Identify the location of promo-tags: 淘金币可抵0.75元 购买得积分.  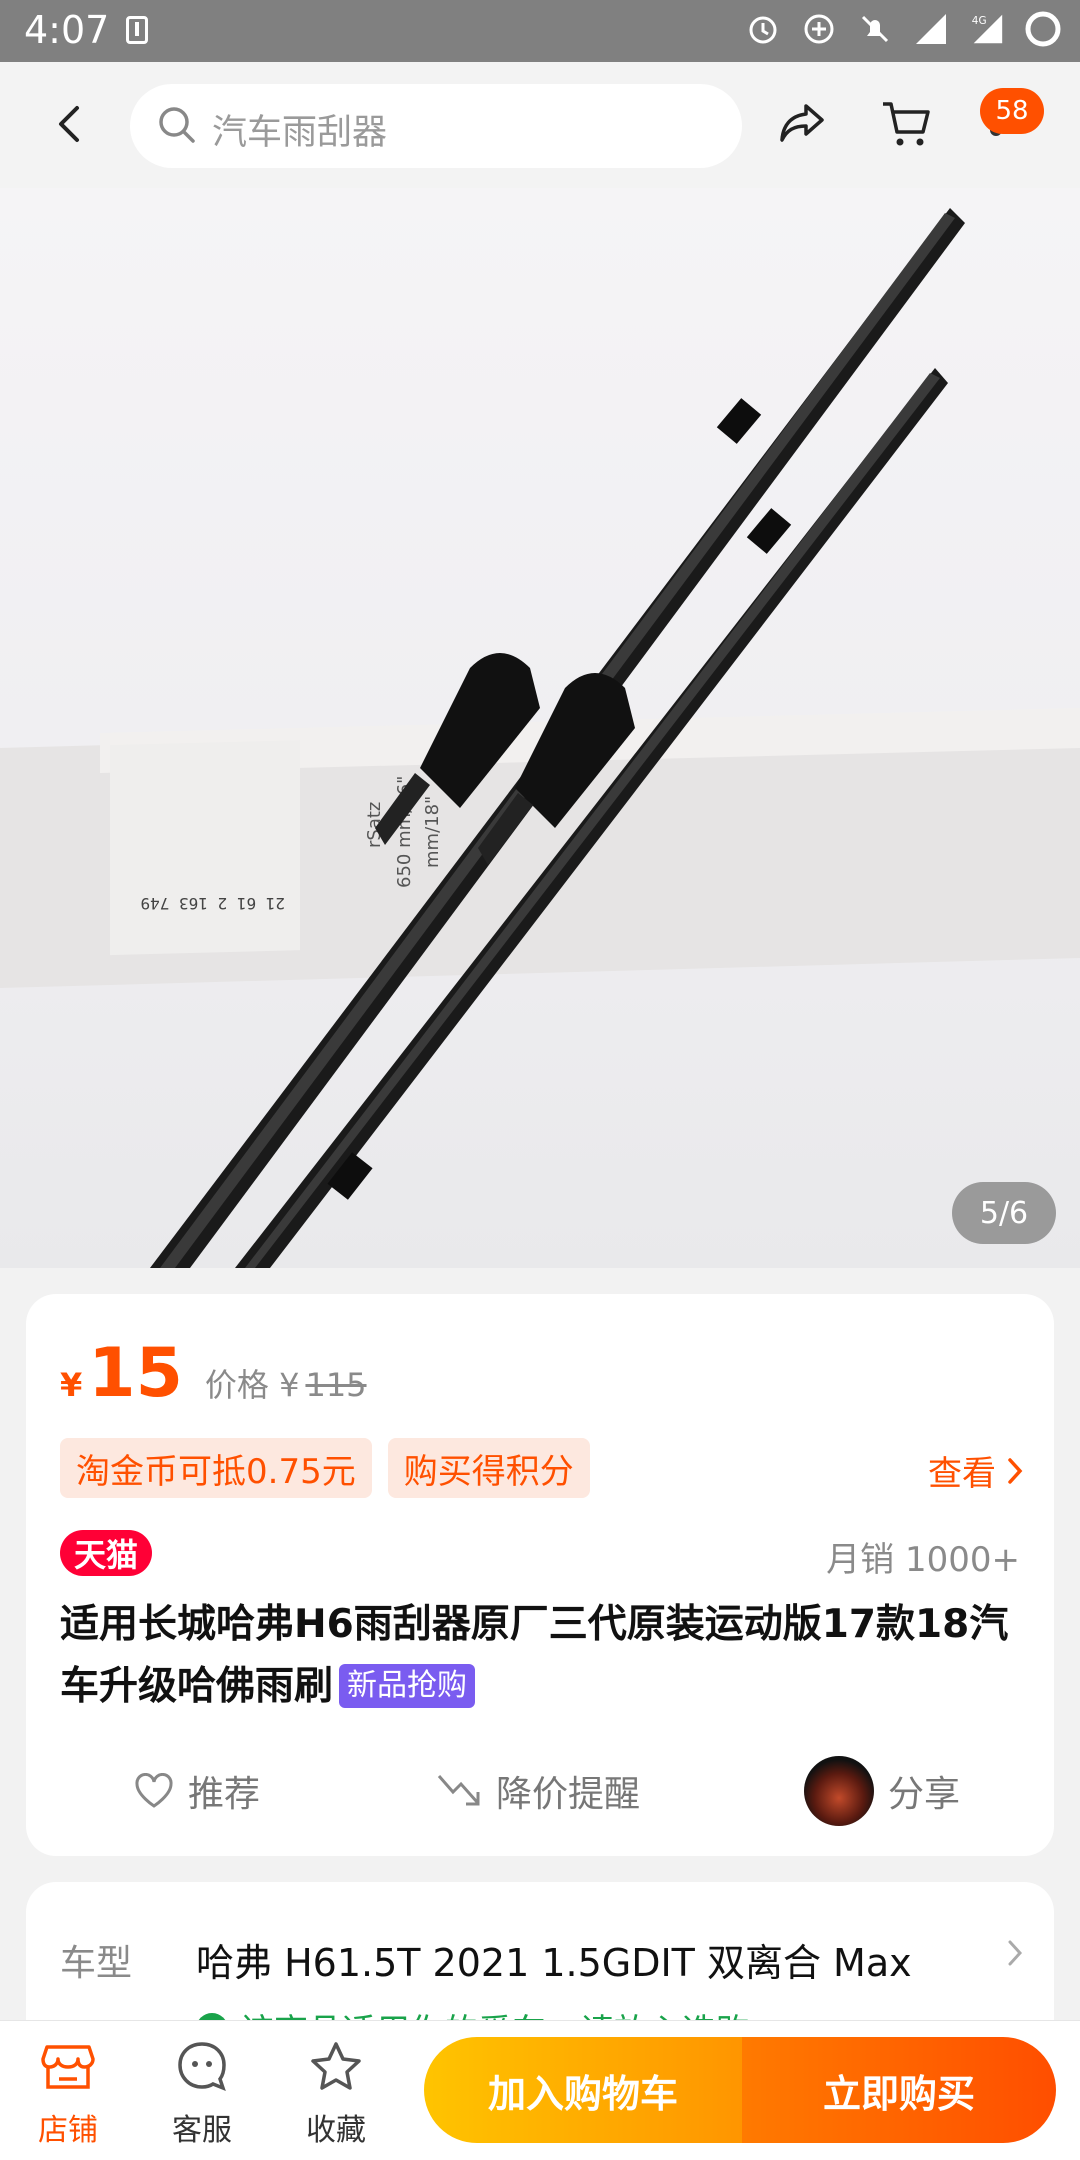
(325, 1468).